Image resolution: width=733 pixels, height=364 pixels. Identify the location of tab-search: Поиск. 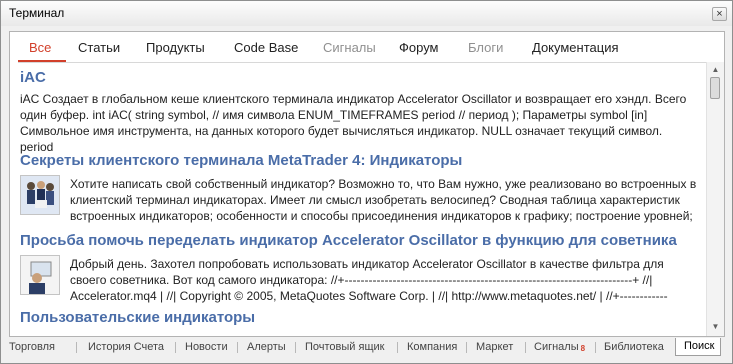
(698, 347).